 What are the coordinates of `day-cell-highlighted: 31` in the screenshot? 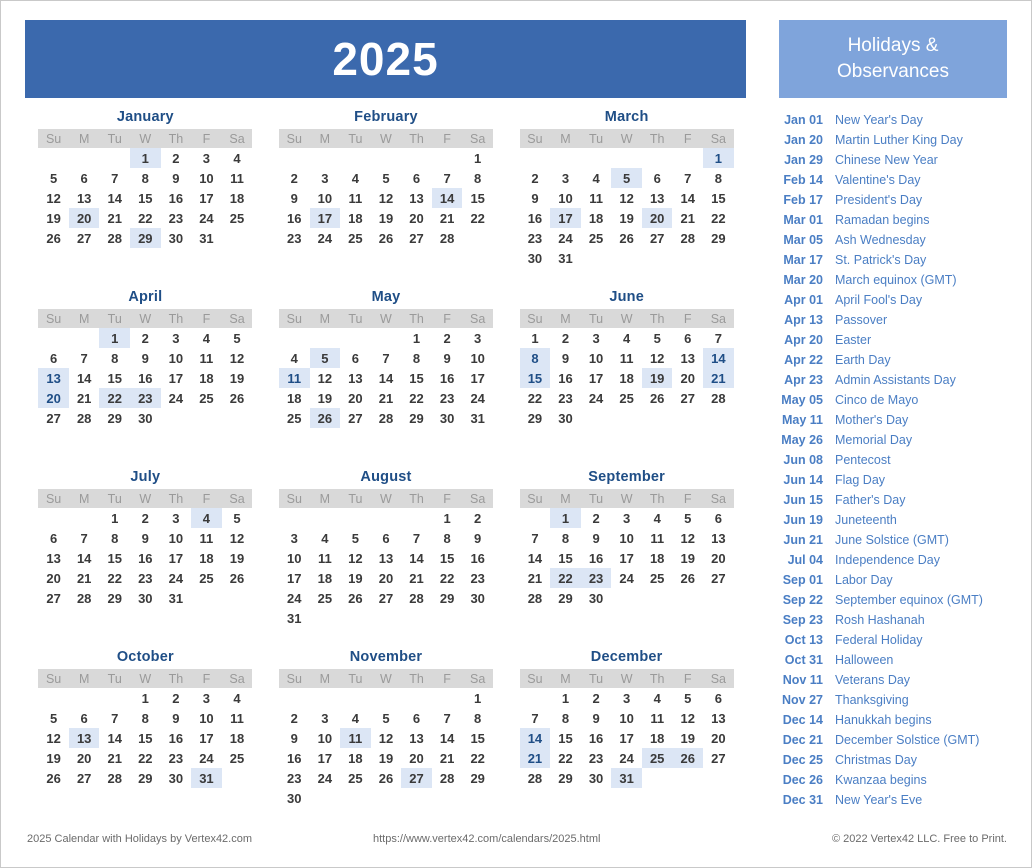 It's located at (206, 778).